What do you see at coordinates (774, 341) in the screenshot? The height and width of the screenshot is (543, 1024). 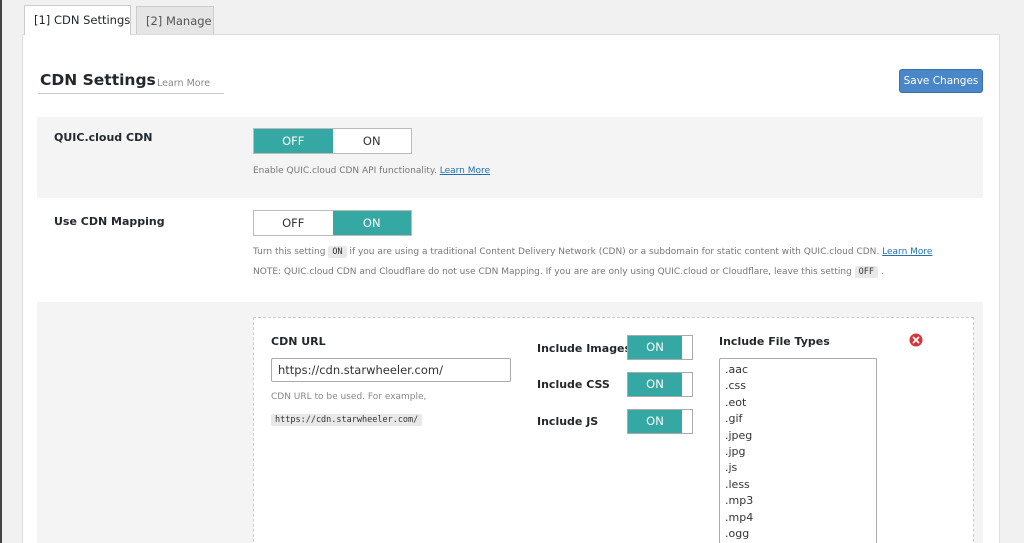 I see `file-types-label: Include File Types` at bounding box center [774, 341].